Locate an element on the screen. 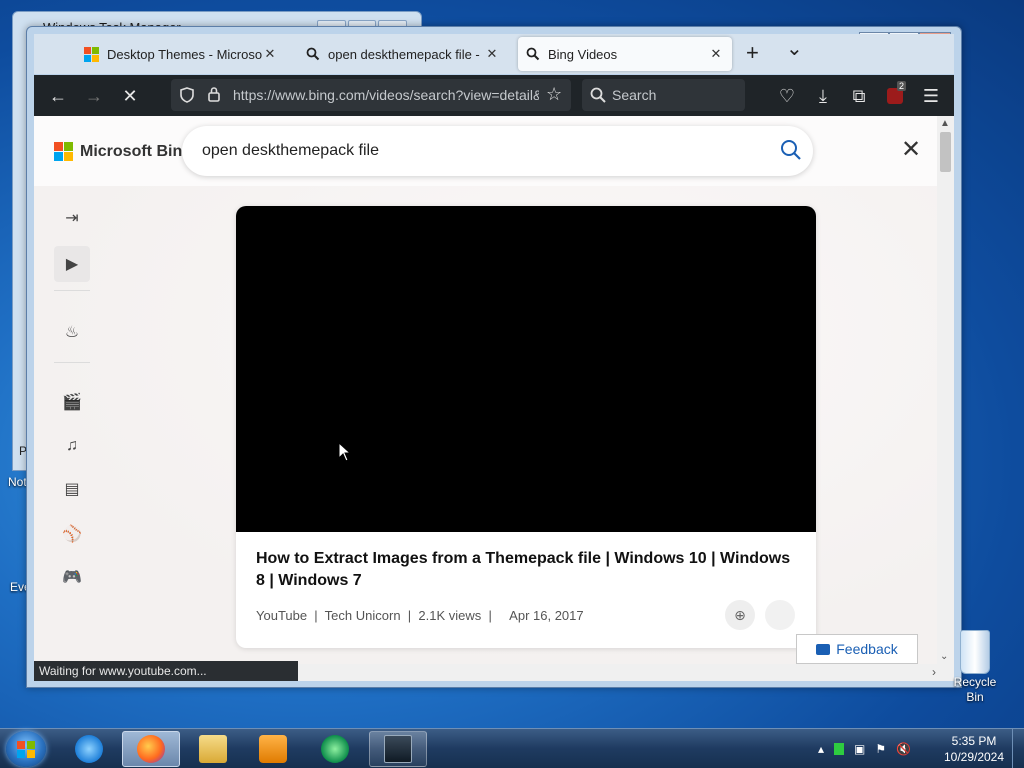 This screenshot has height=768, width=1024. forward-arrow-icon: → is located at coordinates (94, 96).